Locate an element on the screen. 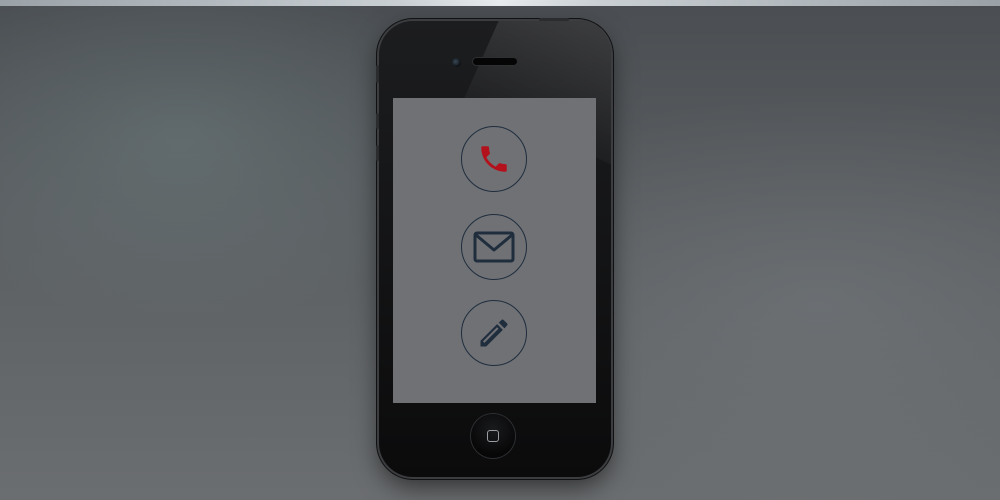  call-button is located at coordinates (494, 159).